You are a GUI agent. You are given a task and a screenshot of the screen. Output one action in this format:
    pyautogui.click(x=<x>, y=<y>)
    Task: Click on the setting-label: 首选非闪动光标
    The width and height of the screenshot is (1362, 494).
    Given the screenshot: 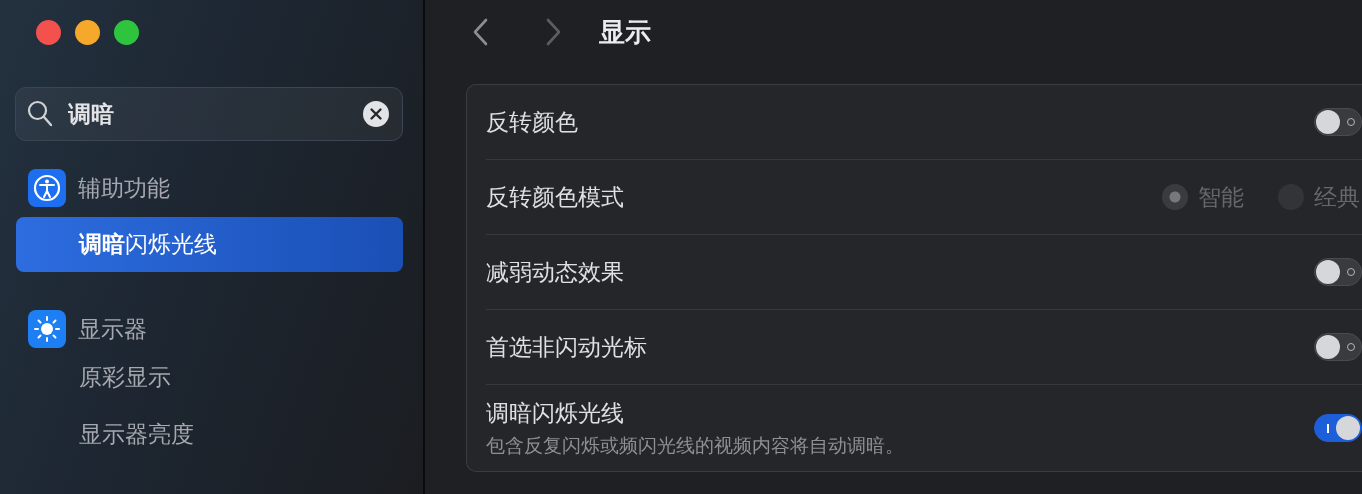 What is the action you would take?
    pyautogui.click(x=566, y=347)
    